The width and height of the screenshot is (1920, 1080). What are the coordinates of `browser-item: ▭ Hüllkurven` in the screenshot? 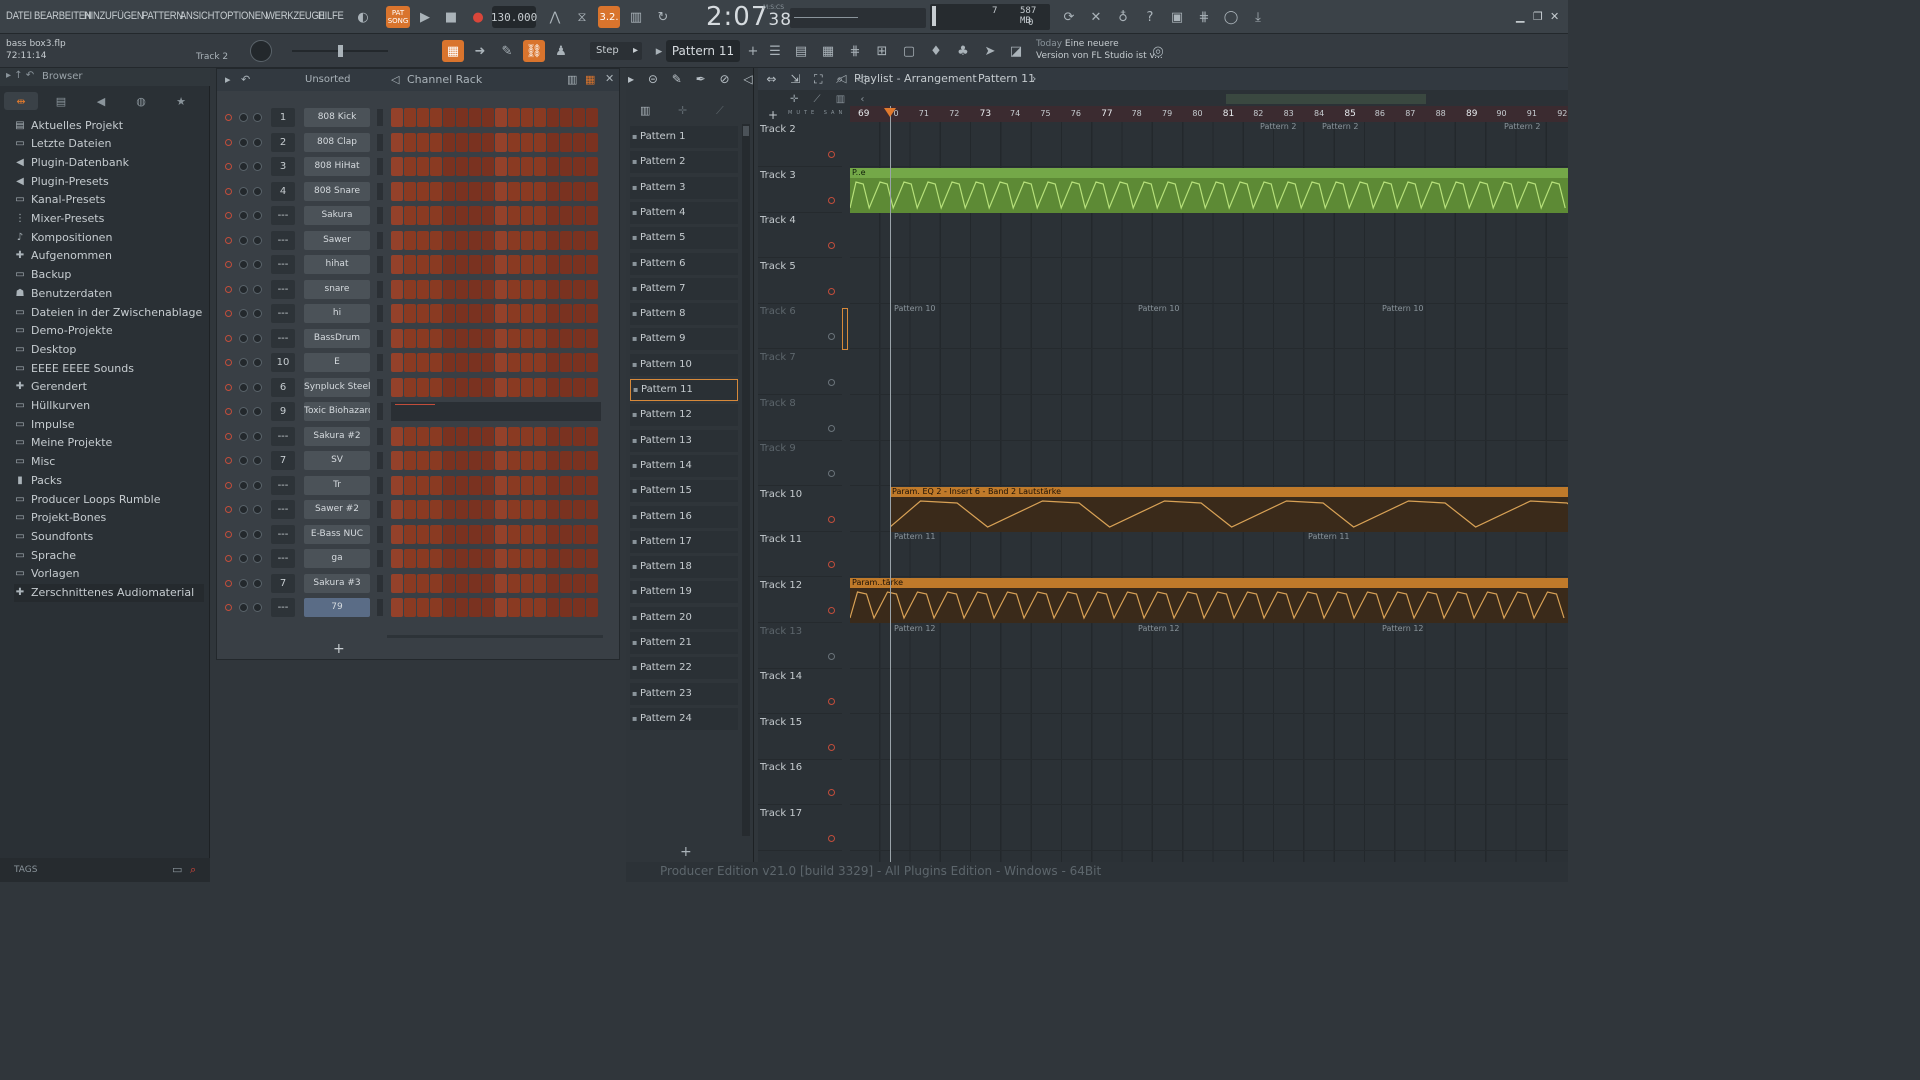 It's located at (52, 406).